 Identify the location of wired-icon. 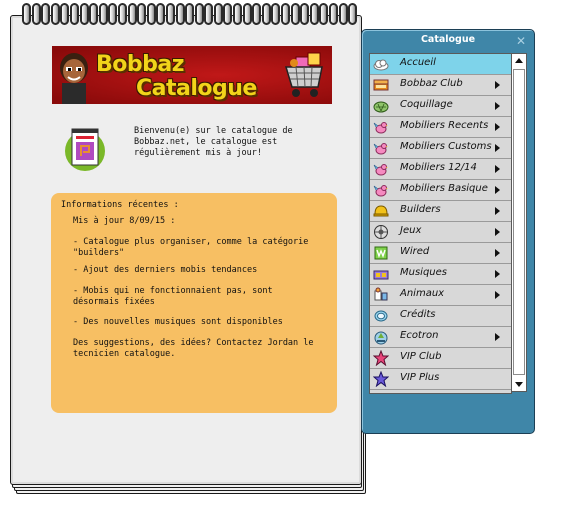
(381, 253).